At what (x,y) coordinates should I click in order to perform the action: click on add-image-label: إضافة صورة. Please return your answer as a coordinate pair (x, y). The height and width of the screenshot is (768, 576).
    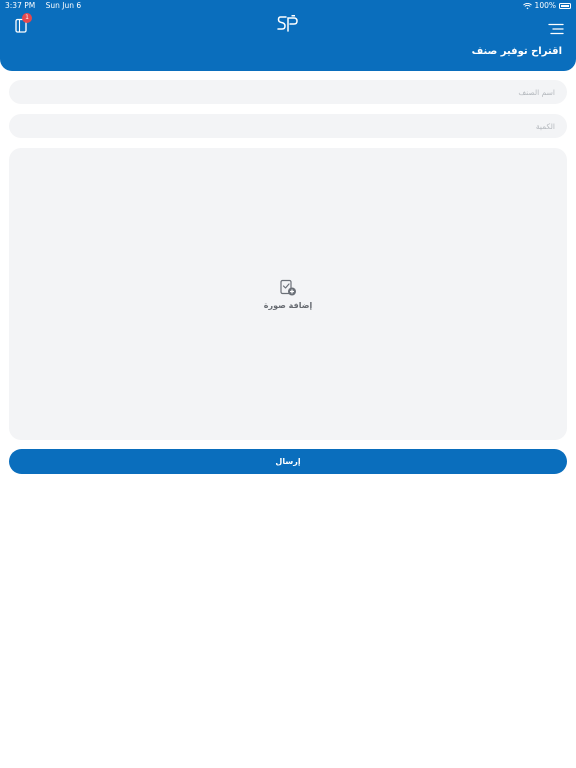
    Looking at the image, I should click on (288, 305).